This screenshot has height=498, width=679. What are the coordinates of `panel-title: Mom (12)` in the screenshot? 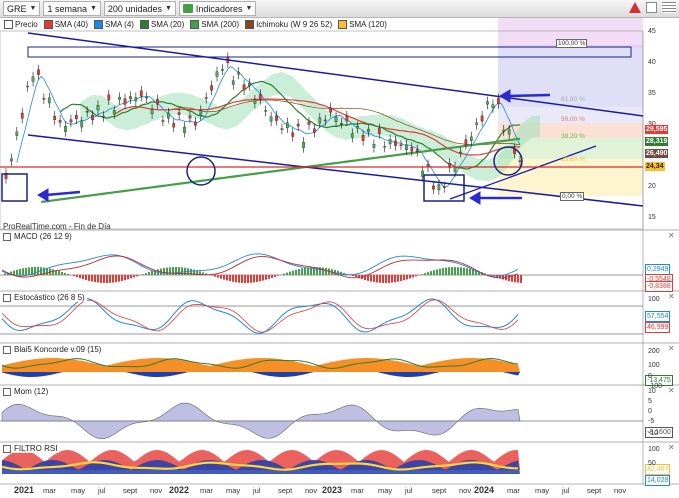 It's located at (27, 391).